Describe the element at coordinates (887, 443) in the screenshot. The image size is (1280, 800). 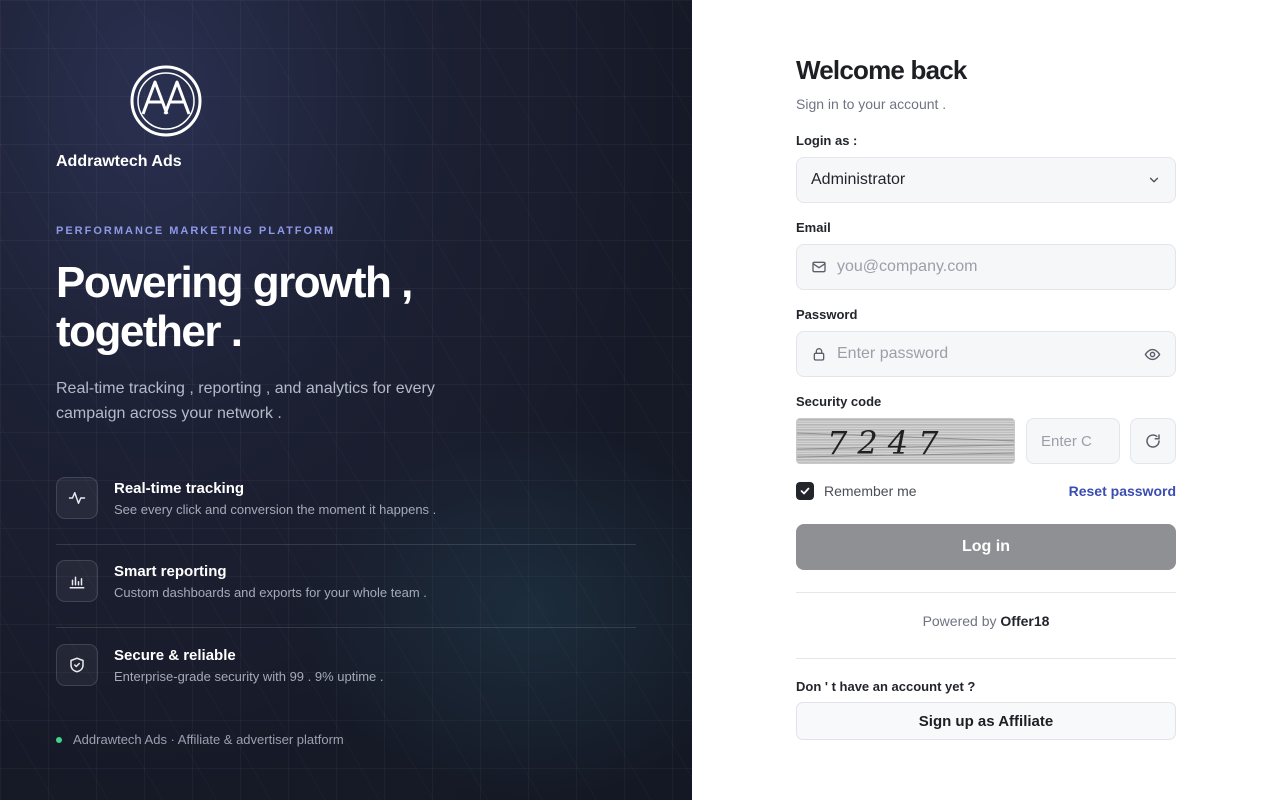
I see `captcha-text: 7247` at that location.